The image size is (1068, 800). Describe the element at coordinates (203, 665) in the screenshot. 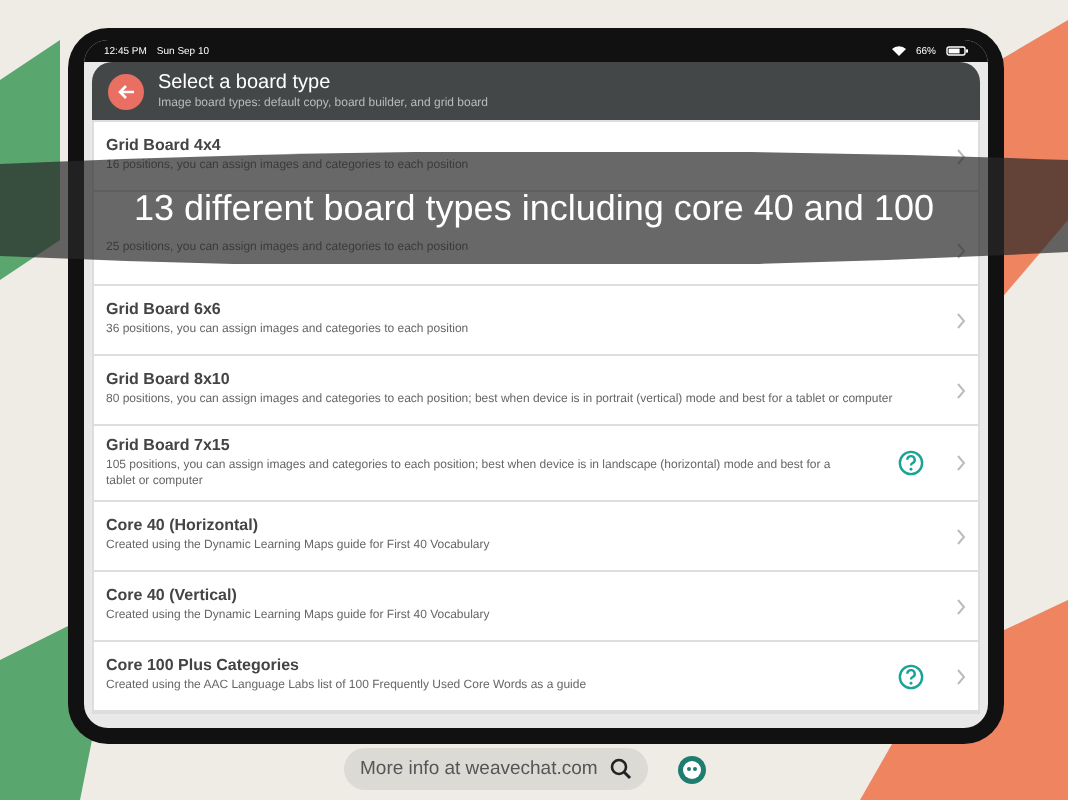

I see `board-title: Core 100 Plus Categories` at that location.